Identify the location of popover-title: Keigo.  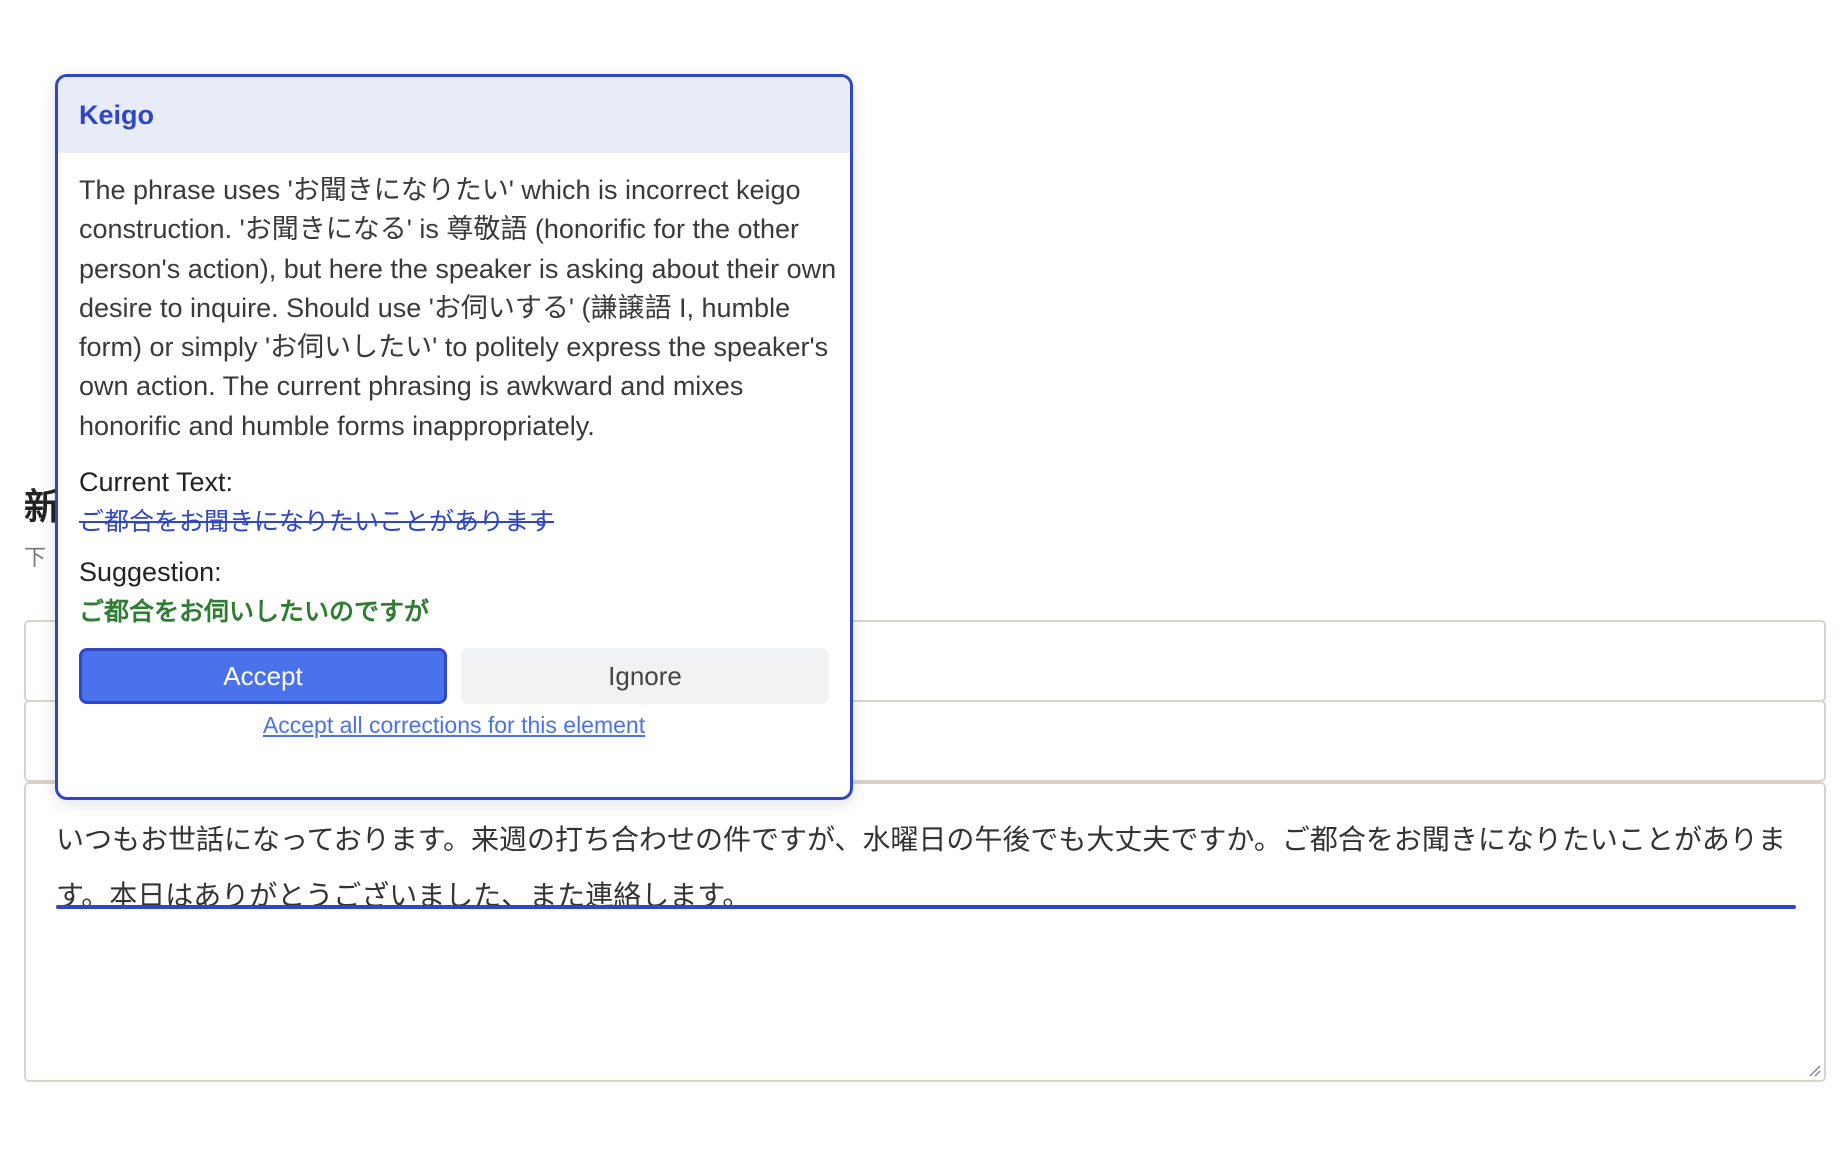
(117, 114).